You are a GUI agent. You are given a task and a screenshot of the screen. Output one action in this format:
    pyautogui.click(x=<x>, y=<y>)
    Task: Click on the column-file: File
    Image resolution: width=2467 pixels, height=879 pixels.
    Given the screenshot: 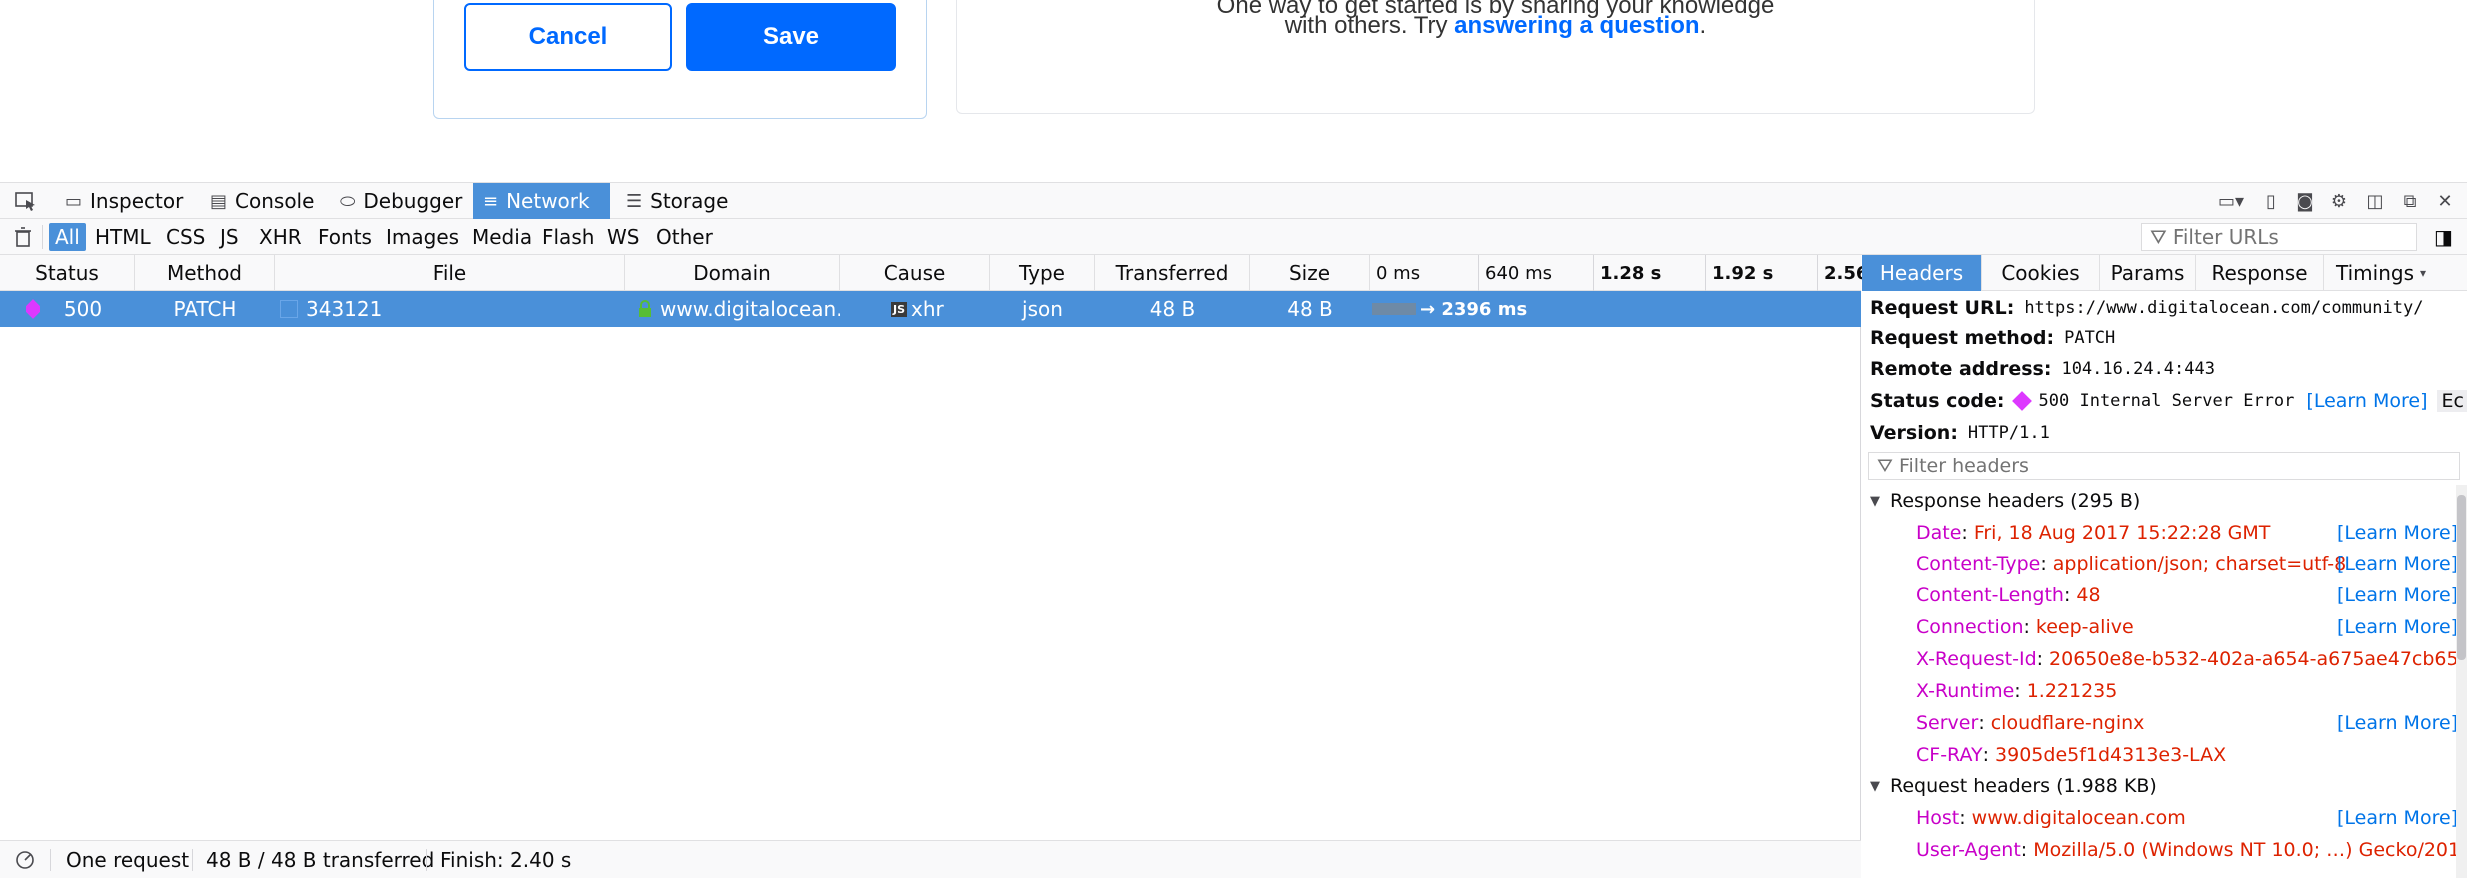 What is the action you would take?
    pyautogui.click(x=450, y=273)
    